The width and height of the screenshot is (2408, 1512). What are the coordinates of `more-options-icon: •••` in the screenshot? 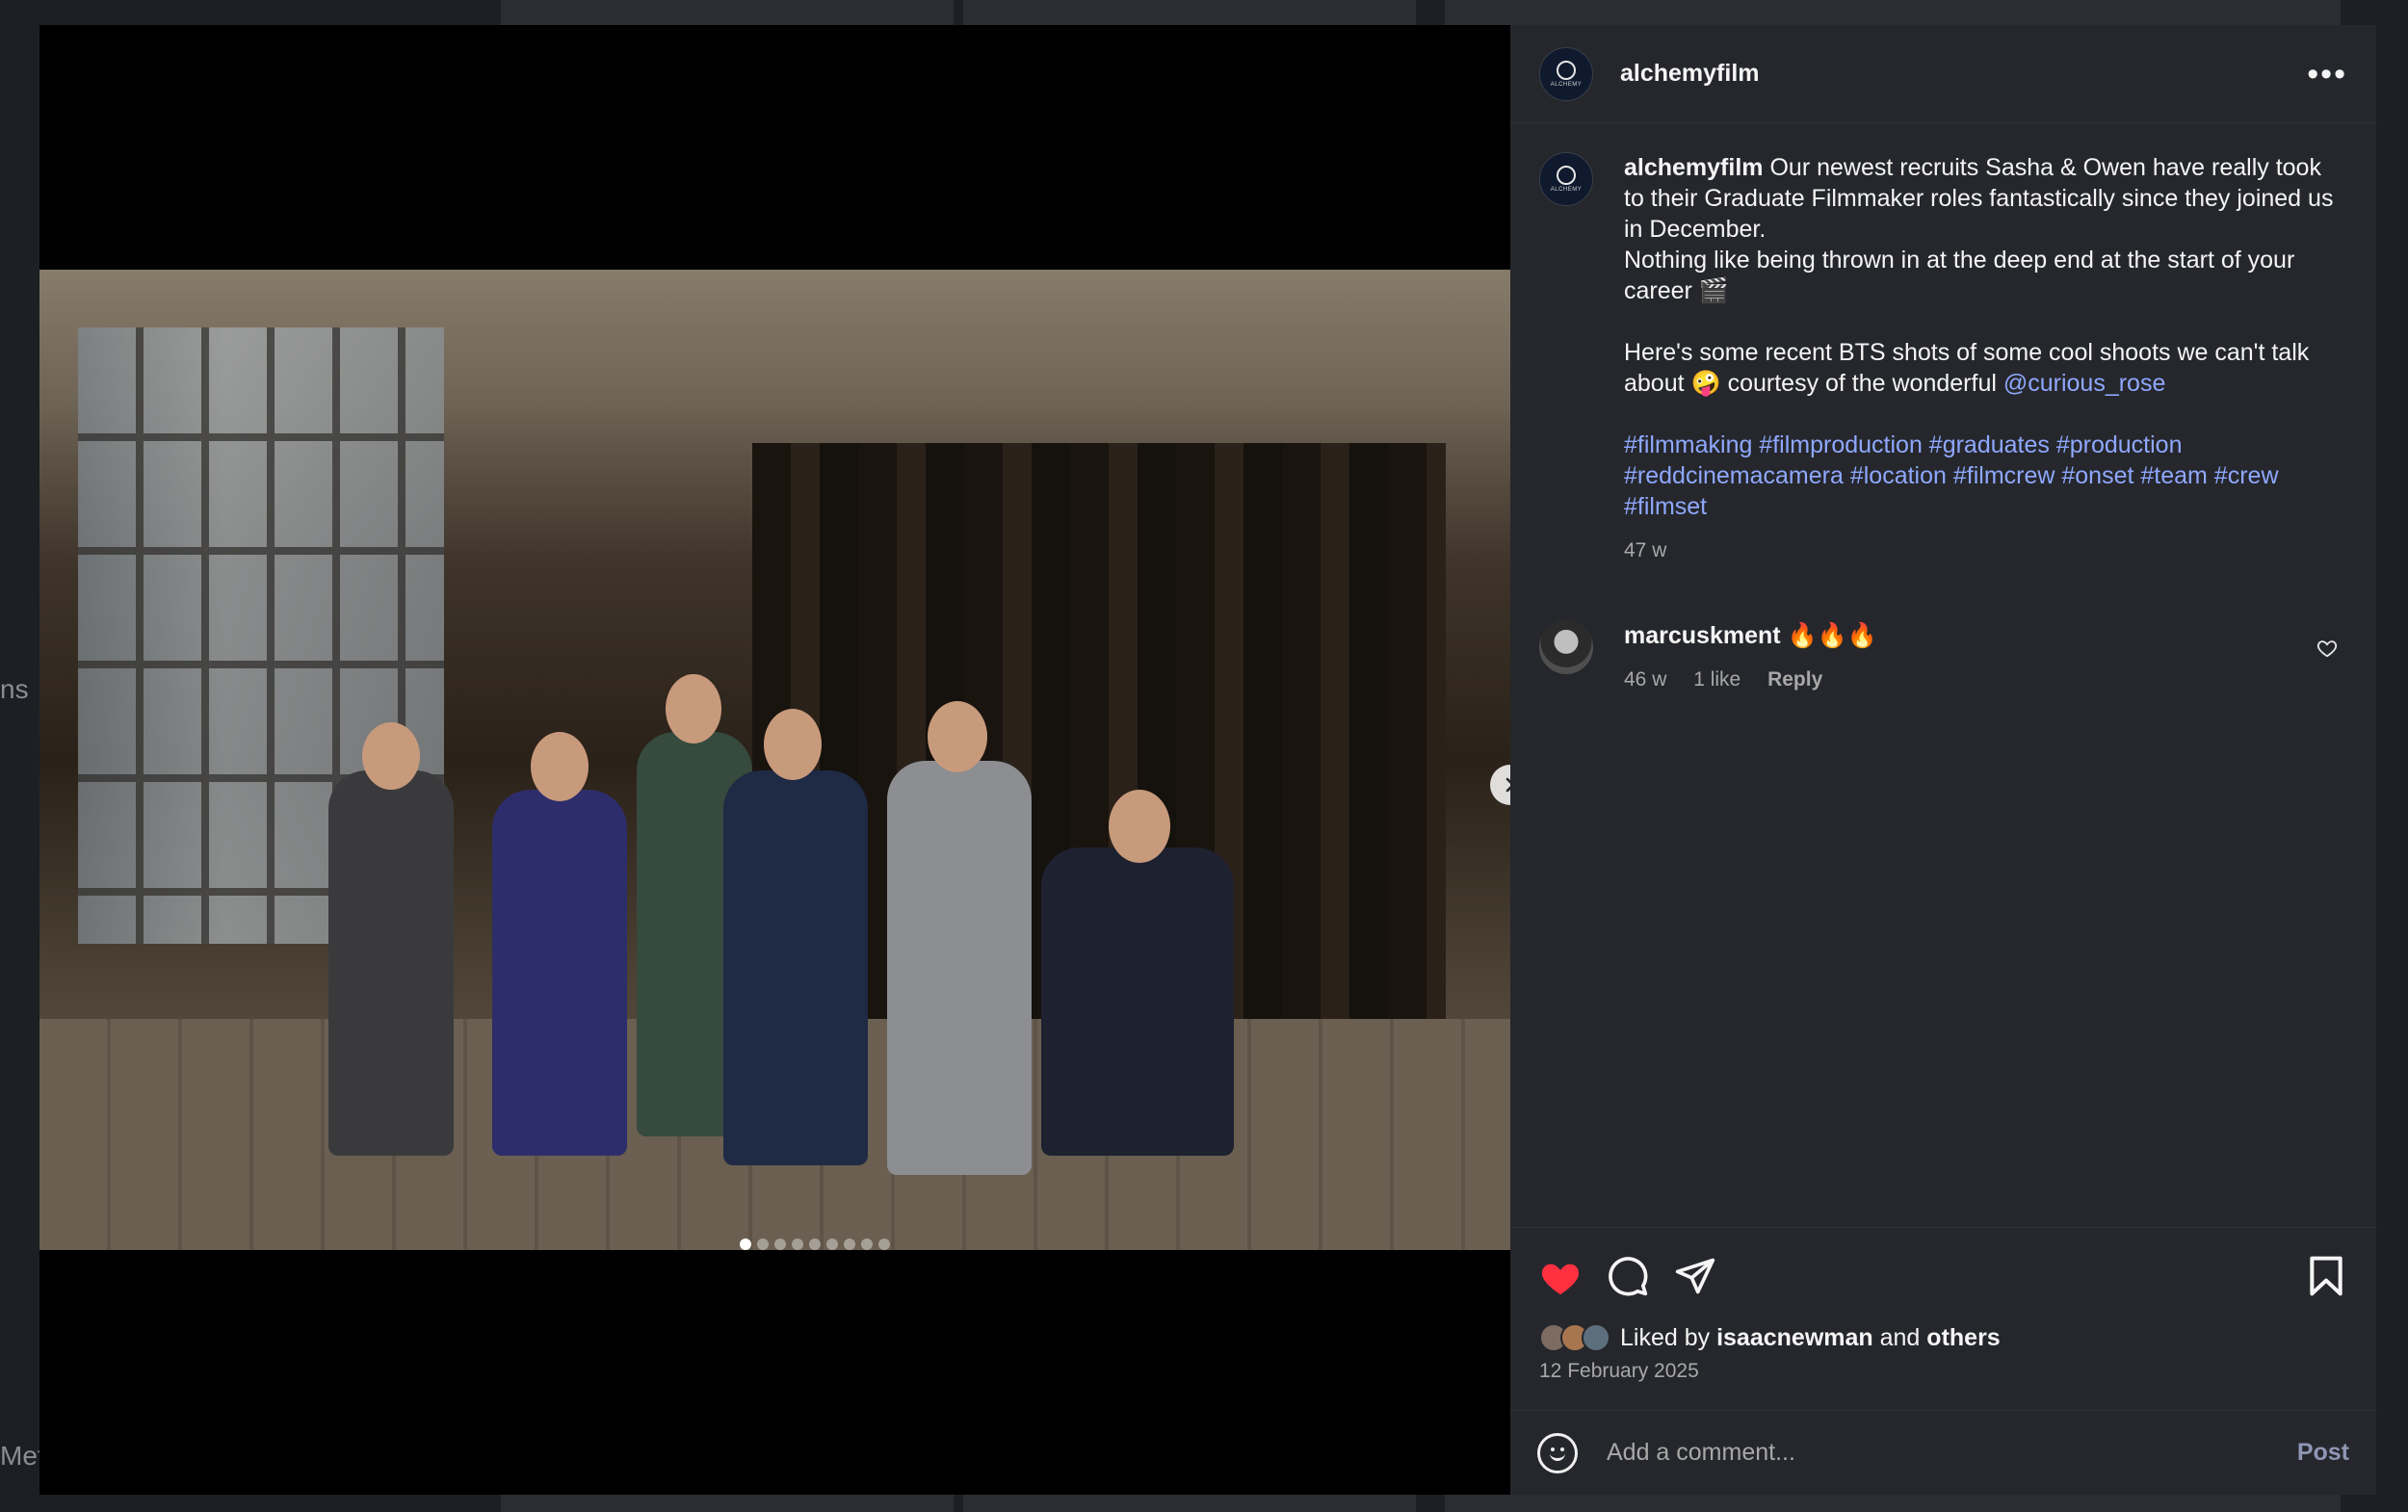 It's located at (2327, 74).